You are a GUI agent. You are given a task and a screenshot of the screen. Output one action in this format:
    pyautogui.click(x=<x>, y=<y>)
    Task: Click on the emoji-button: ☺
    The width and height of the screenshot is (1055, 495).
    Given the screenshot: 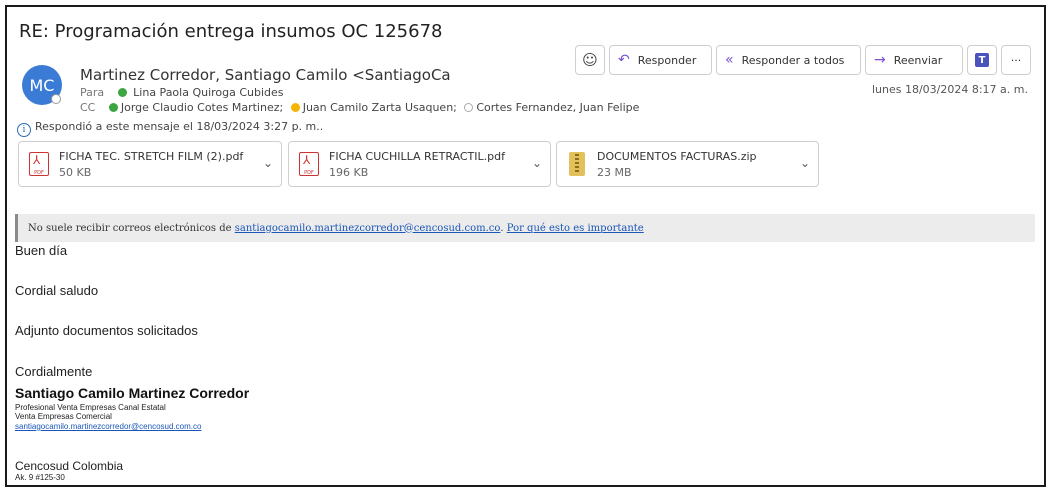 What is the action you would take?
    pyautogui.click(x=590, y=60)
    